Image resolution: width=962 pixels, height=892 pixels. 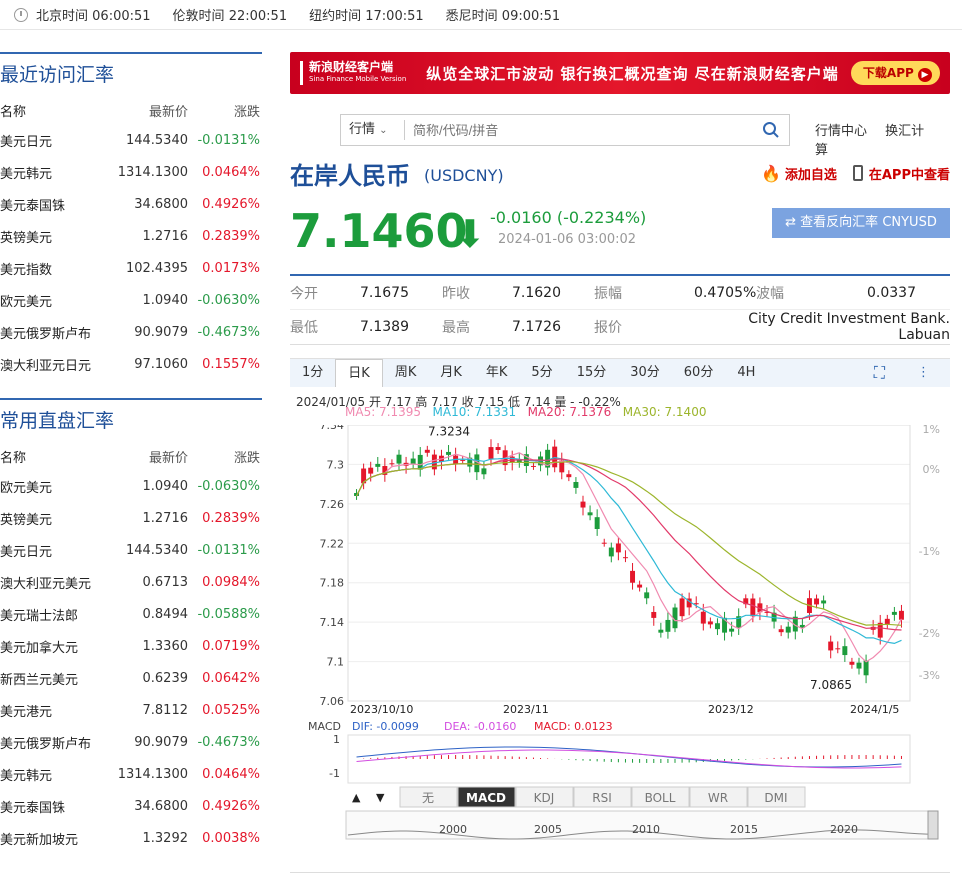 I want to click on pair-change: 0.0464%, so click(x=231, y=774).